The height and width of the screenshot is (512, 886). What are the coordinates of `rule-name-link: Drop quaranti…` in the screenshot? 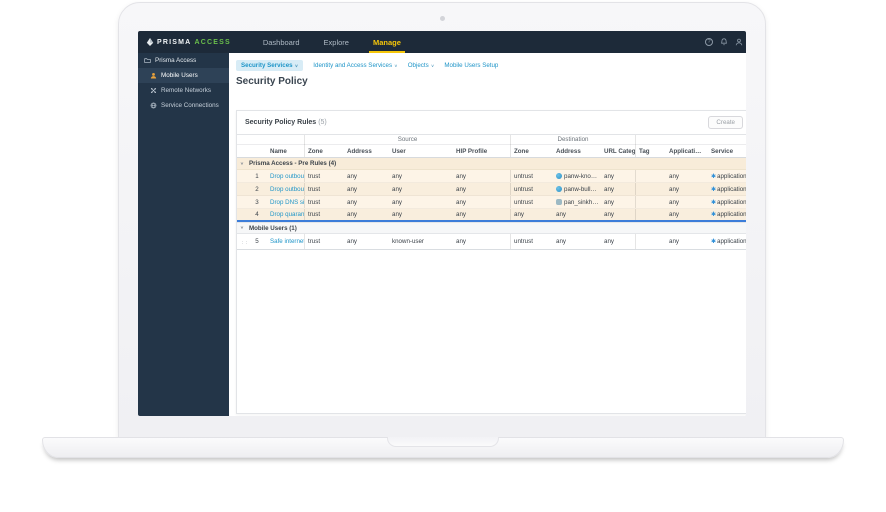 It's located at (285, 214).